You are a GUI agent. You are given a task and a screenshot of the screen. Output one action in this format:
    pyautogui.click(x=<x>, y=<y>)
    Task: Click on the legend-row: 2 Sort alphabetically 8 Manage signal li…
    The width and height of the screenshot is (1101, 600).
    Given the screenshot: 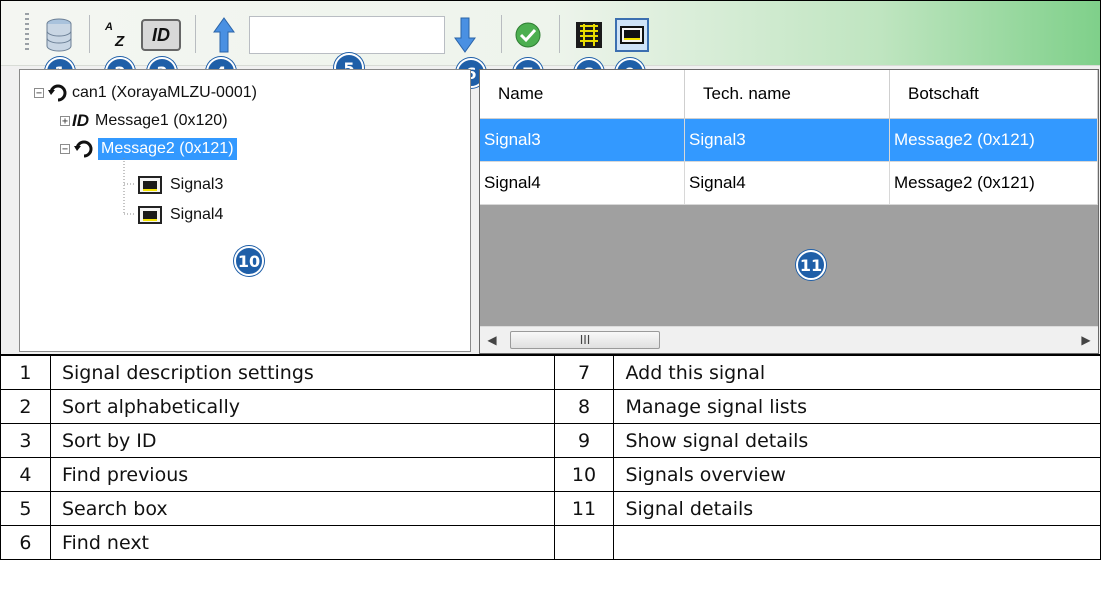 What is the action you would take?
    pyautogui.click(x=550, y=406)
    